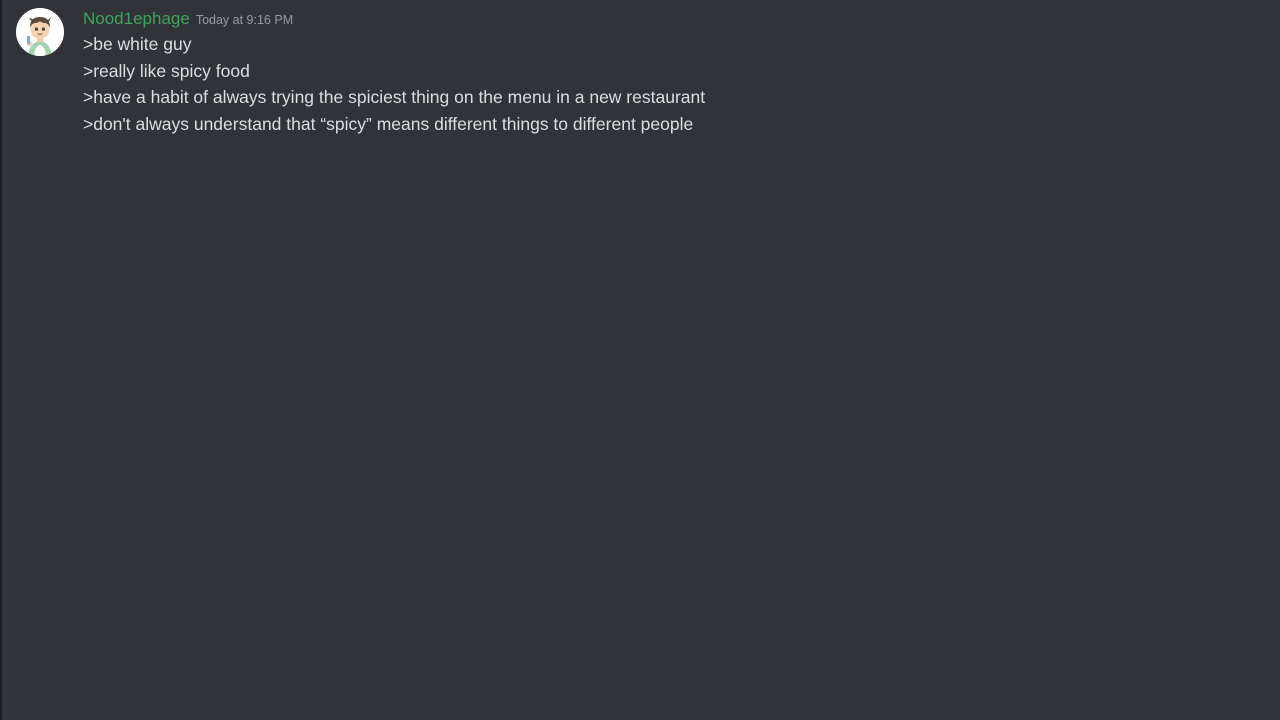 Image resolution: width=1280 pixels, height=720 pixels. I want to click on cartoon-boy-avatar-icon, so click(40, 32).